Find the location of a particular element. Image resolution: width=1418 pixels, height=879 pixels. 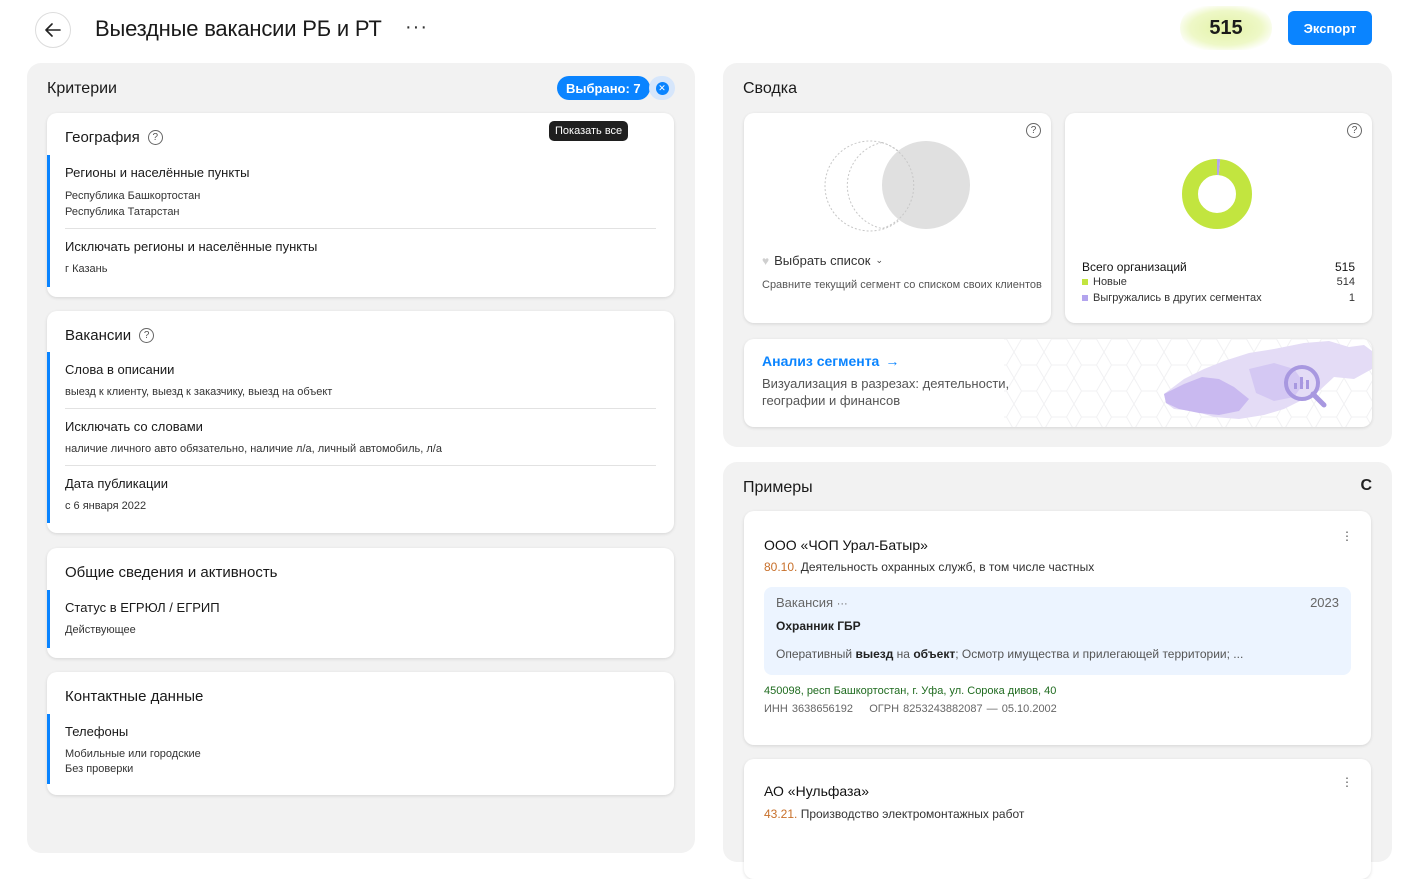

vacancy-label: Вакансия ··· is located at coordinates (812, 602).